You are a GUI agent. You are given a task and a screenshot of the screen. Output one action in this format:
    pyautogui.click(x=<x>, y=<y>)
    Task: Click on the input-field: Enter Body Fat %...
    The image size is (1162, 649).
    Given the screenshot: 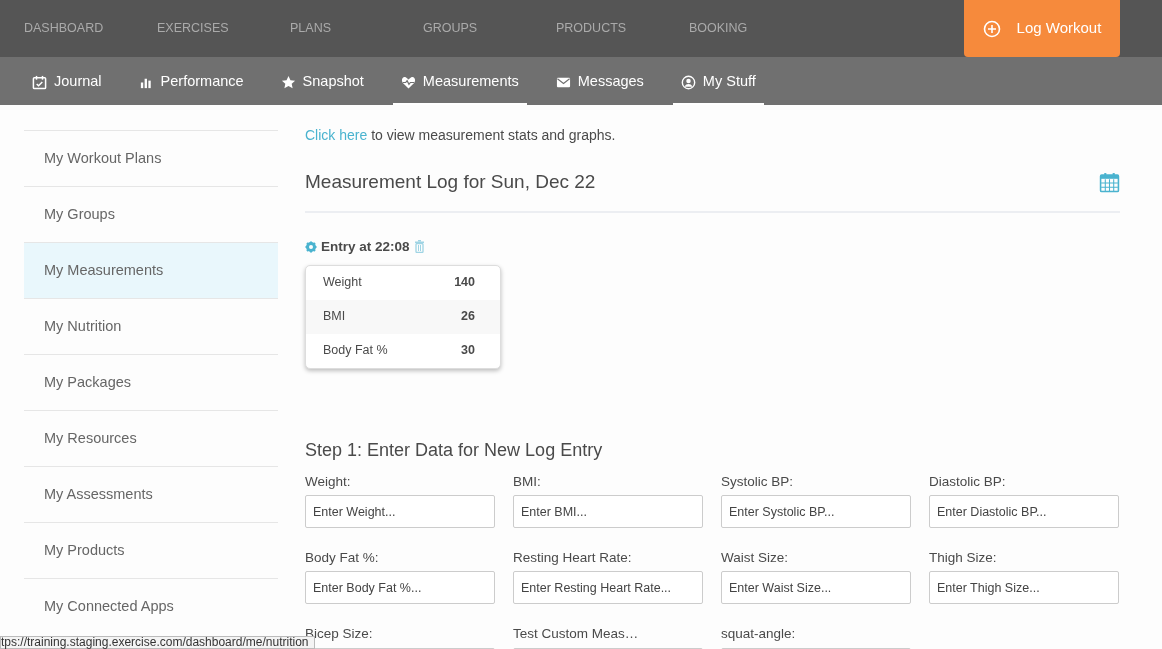 What is the action you would take?
    pyautogui.click(x=400, y=588)
    